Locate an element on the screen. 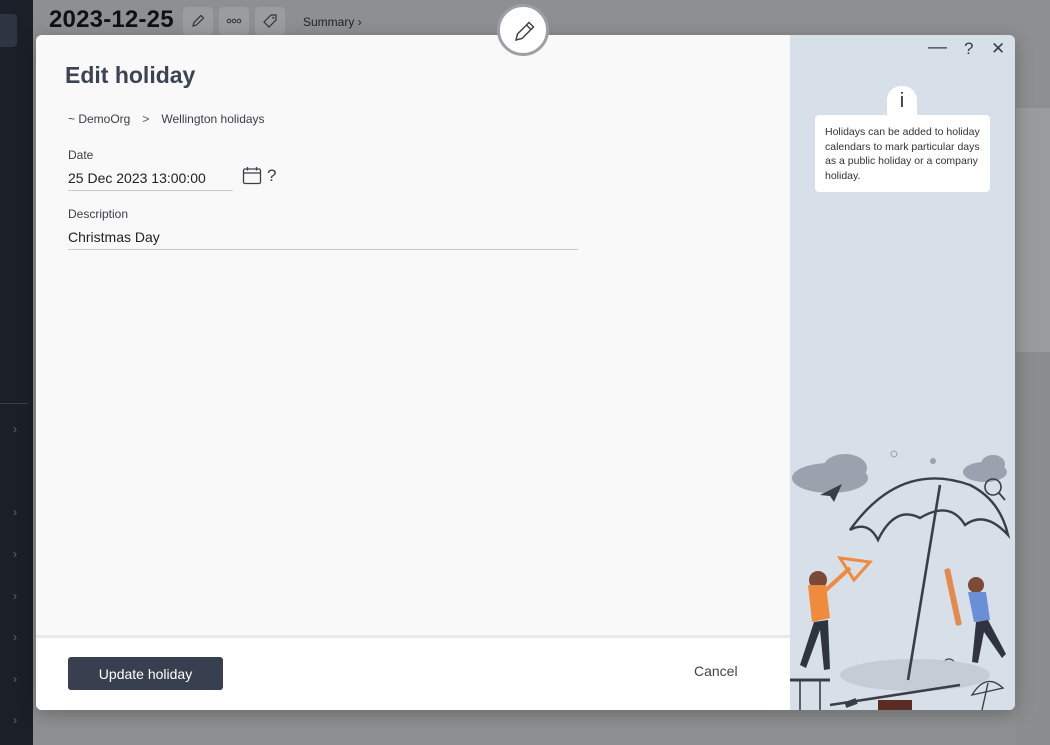 This screenshot has width=1050, height=745. left-sidebar: › › › › › › › is located at coordinates (16, 372).